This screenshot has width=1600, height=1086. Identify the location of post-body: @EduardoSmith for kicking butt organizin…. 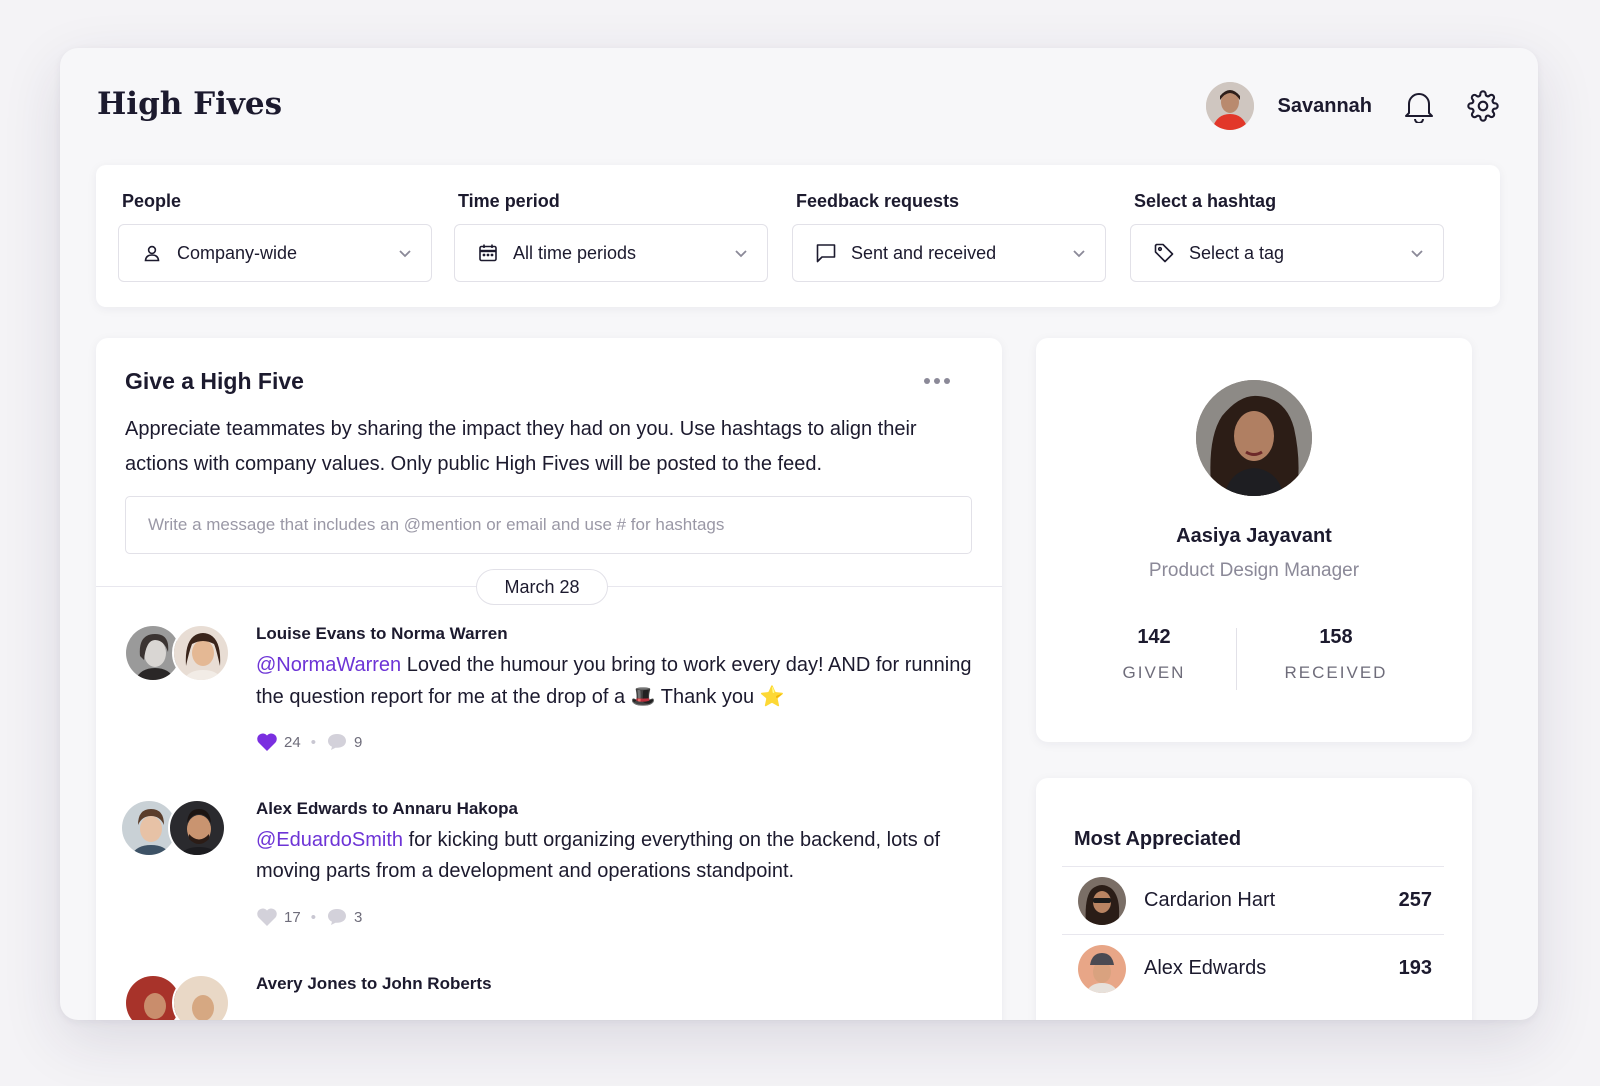
(616, 856).